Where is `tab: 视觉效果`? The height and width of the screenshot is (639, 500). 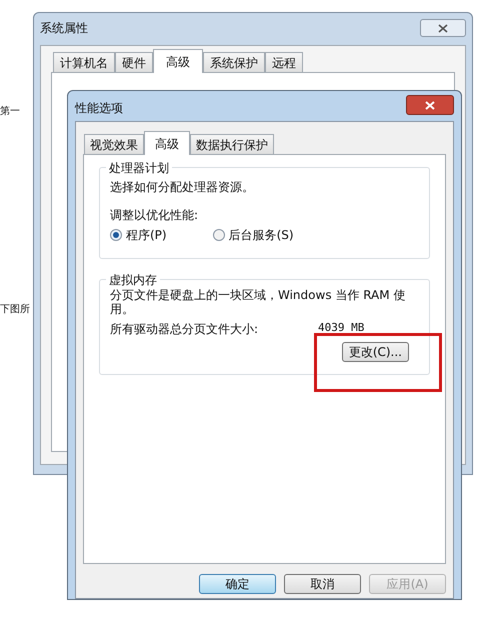 tab: 视觉效果 is located at coordinates (114, 144).